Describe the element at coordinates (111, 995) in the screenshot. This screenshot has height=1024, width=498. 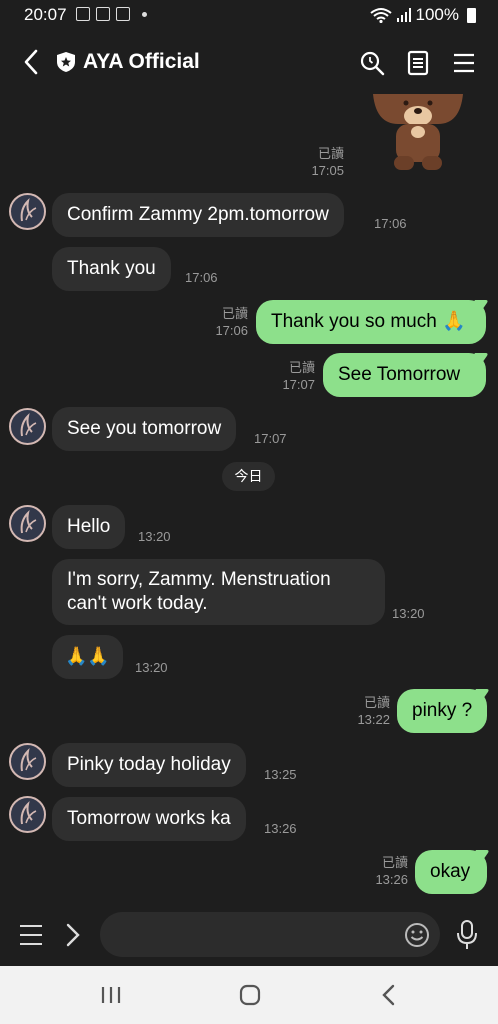
I see `recent-apps-icon` at that location.